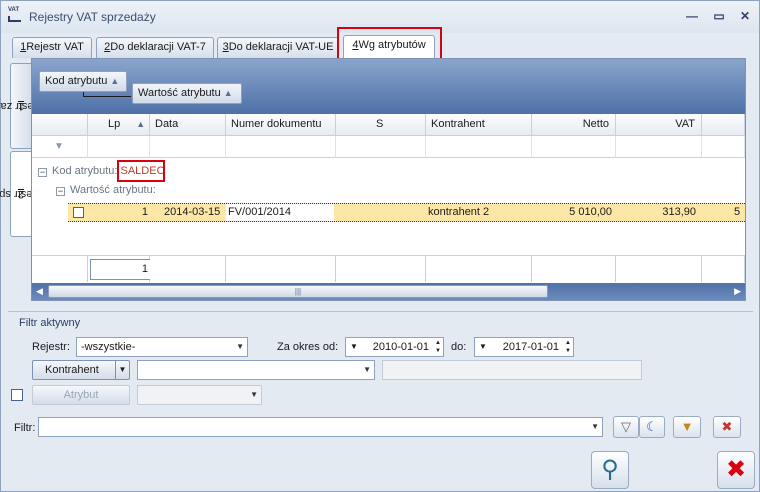 The image size is (760, 492). Describe the element at coordinates (745, 16) in the screenshot. I see `close-icon: ✕` at that location.